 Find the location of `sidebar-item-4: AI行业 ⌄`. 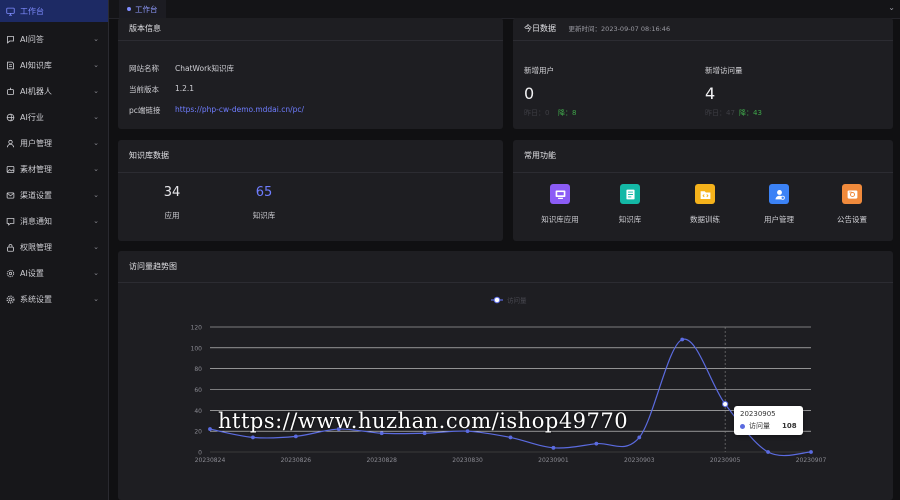

sidebar-item-4: AI行业 ⌄ is located at coordinates (54, 117).